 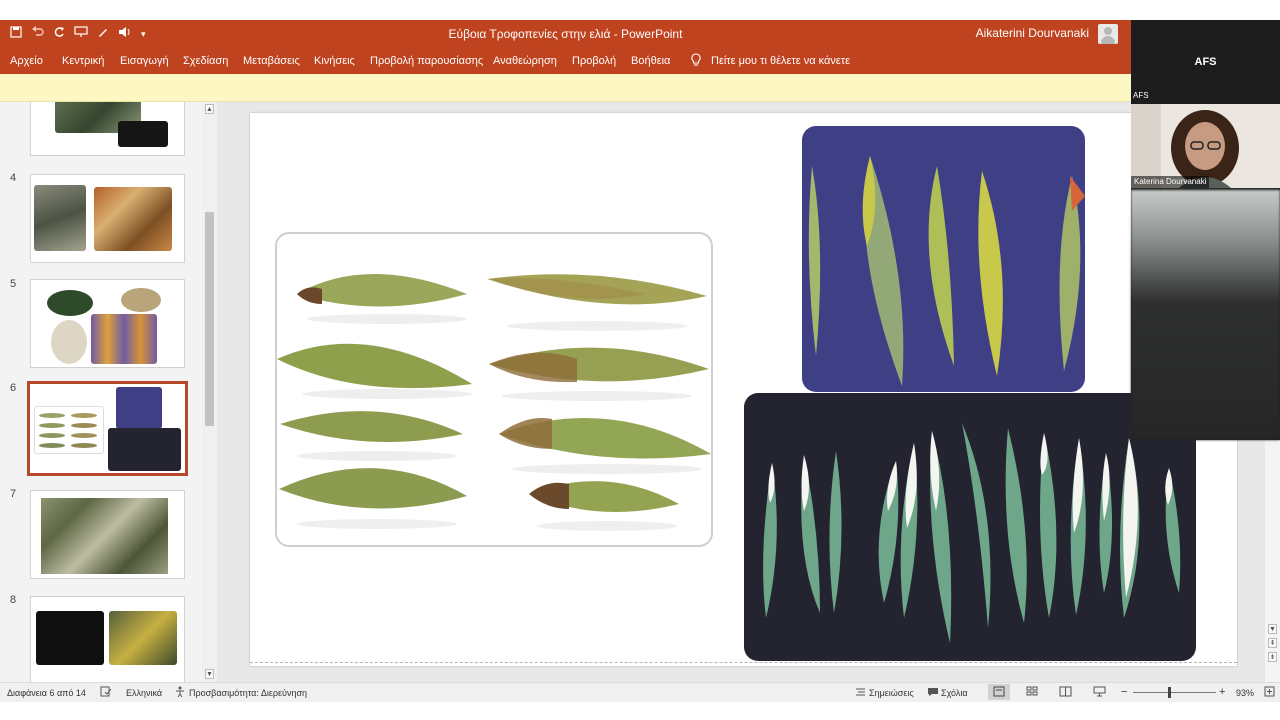 I want to click on normal-view-icon, so click(x=999, y=692).